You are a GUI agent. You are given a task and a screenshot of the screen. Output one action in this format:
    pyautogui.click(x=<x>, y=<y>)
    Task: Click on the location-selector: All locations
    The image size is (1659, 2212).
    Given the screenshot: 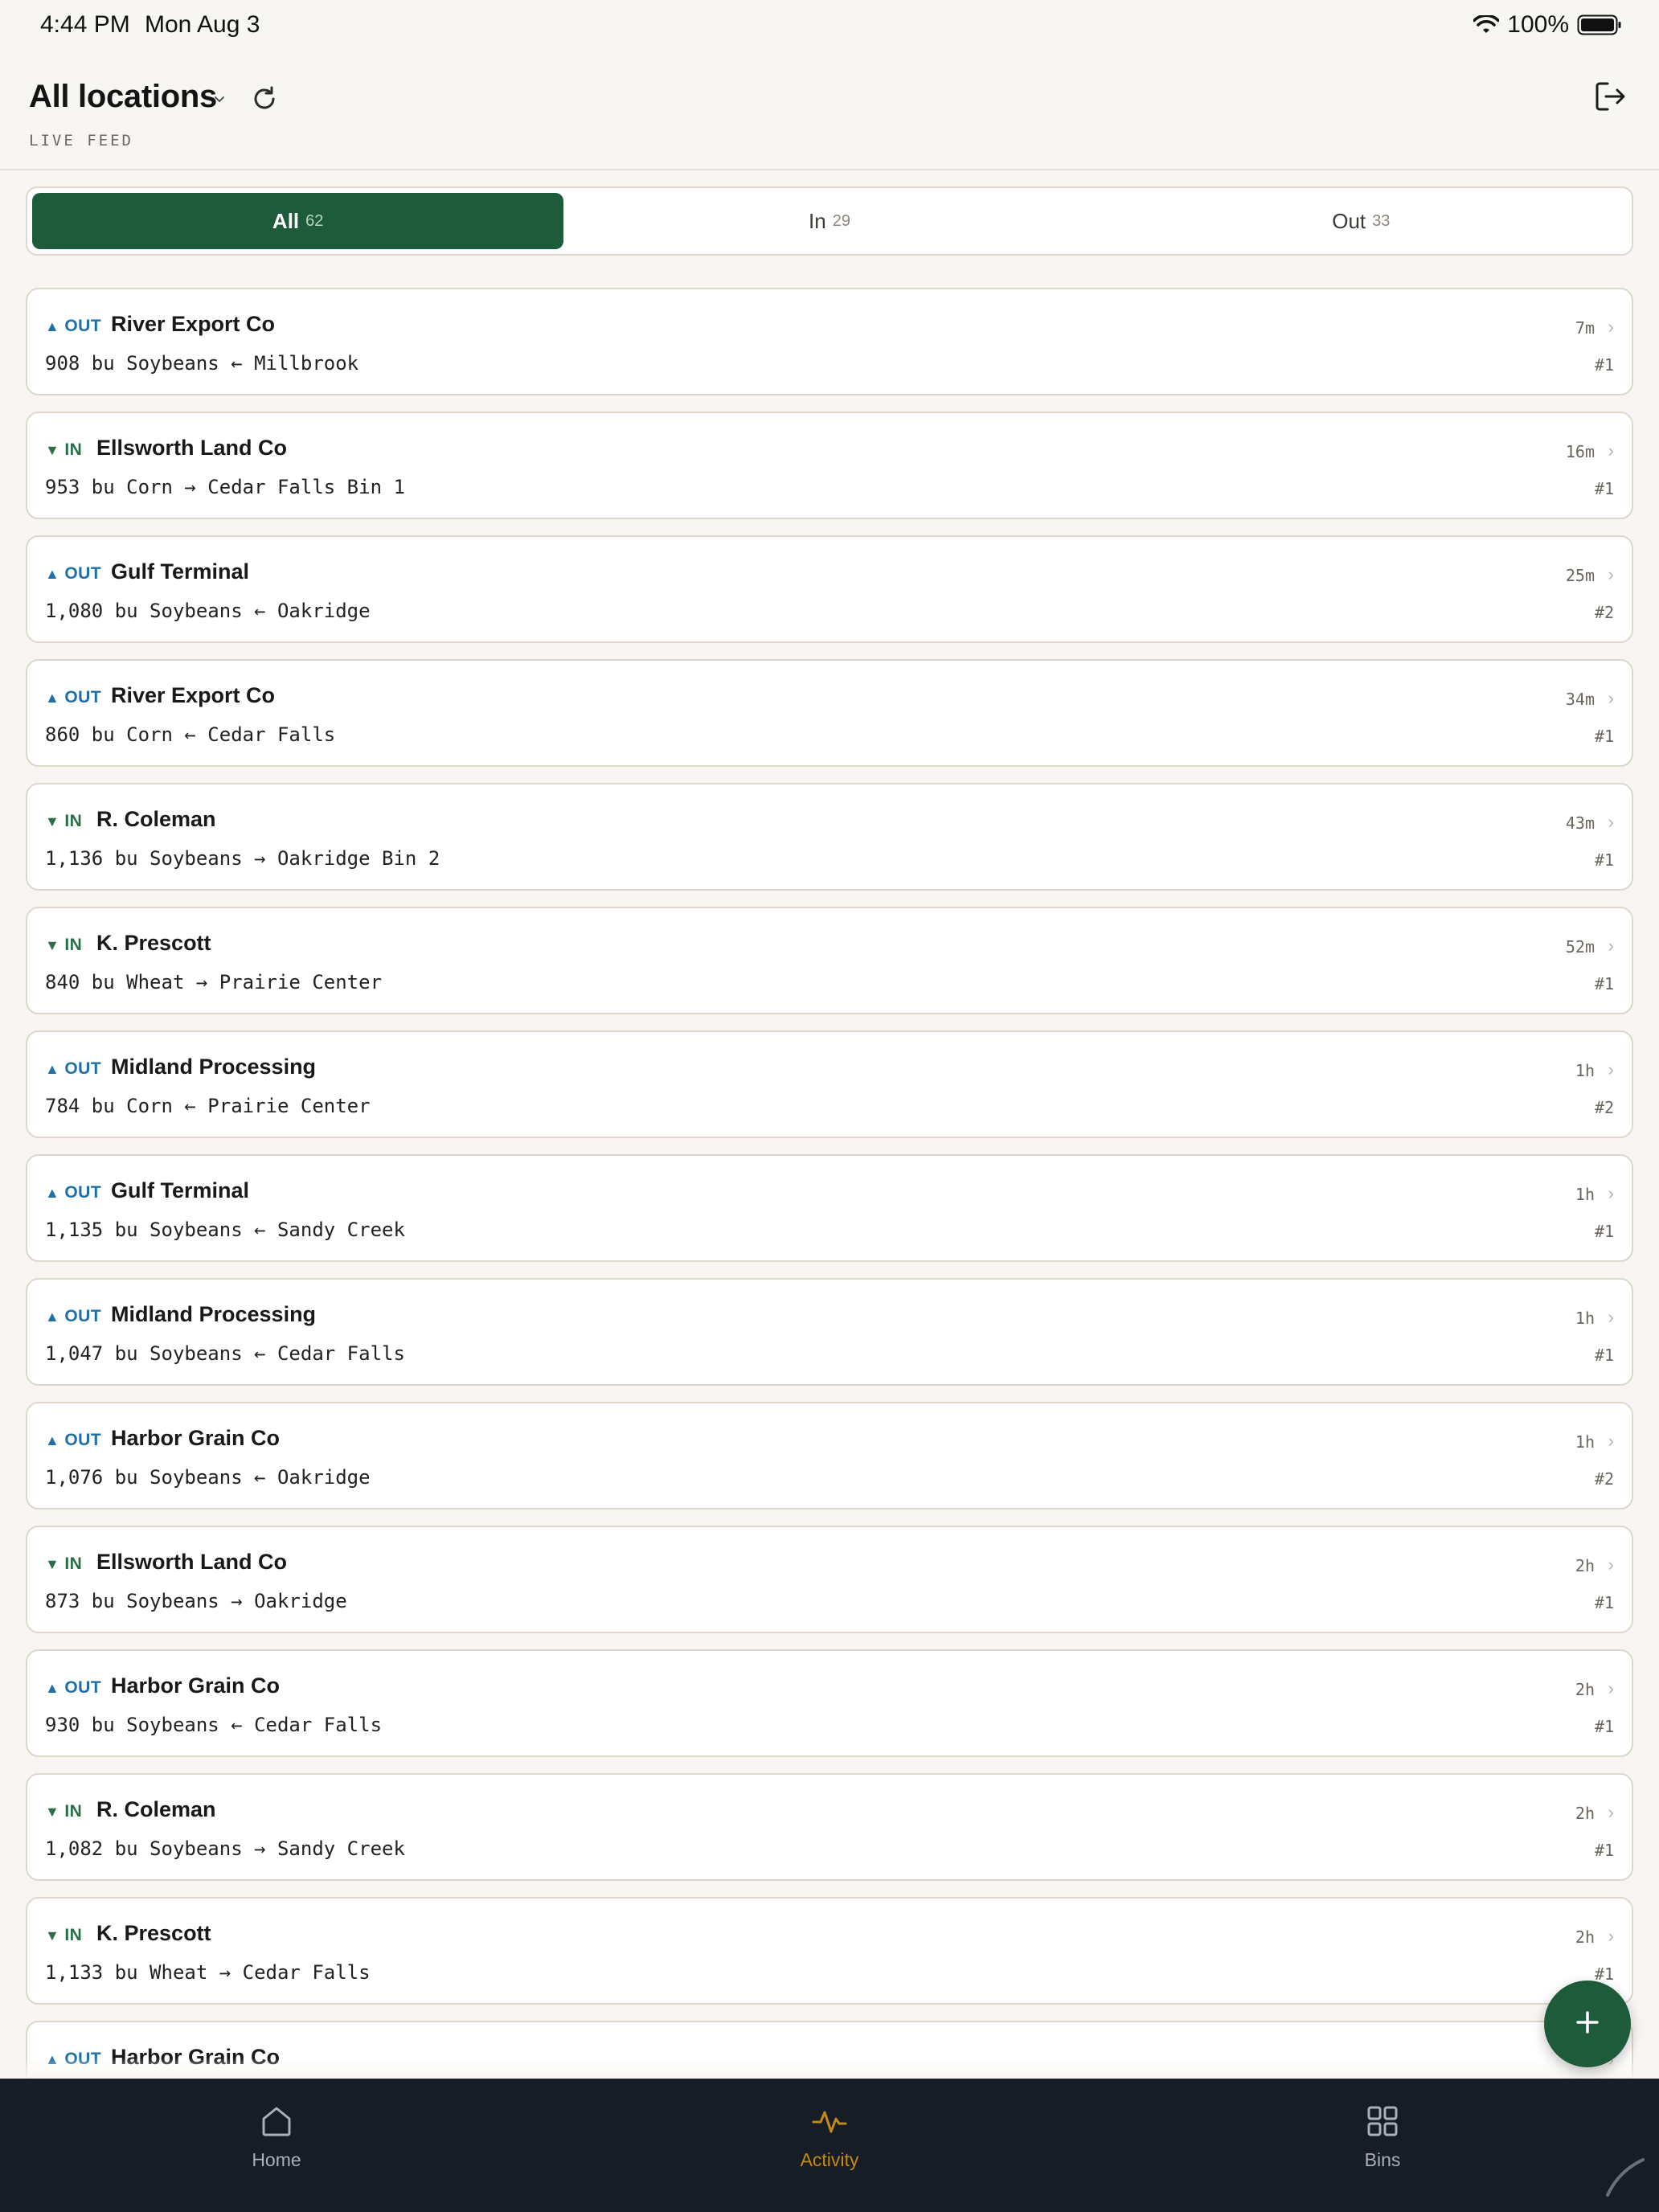 What is the action you would take?
    pyautogui.click(x=123, y=97)
    